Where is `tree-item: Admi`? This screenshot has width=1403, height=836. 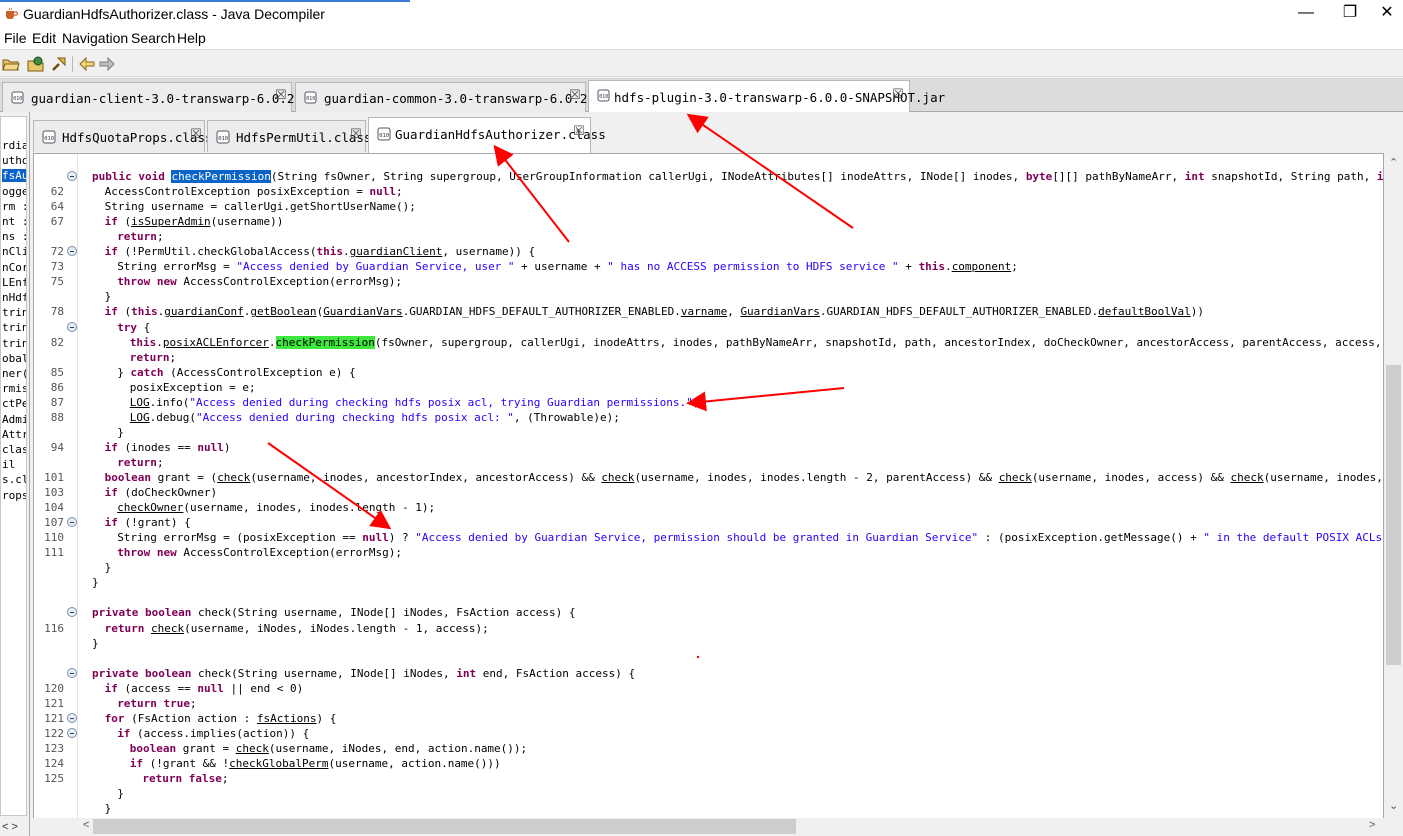 tree-item: Admi is located at coordinates (14, 419).